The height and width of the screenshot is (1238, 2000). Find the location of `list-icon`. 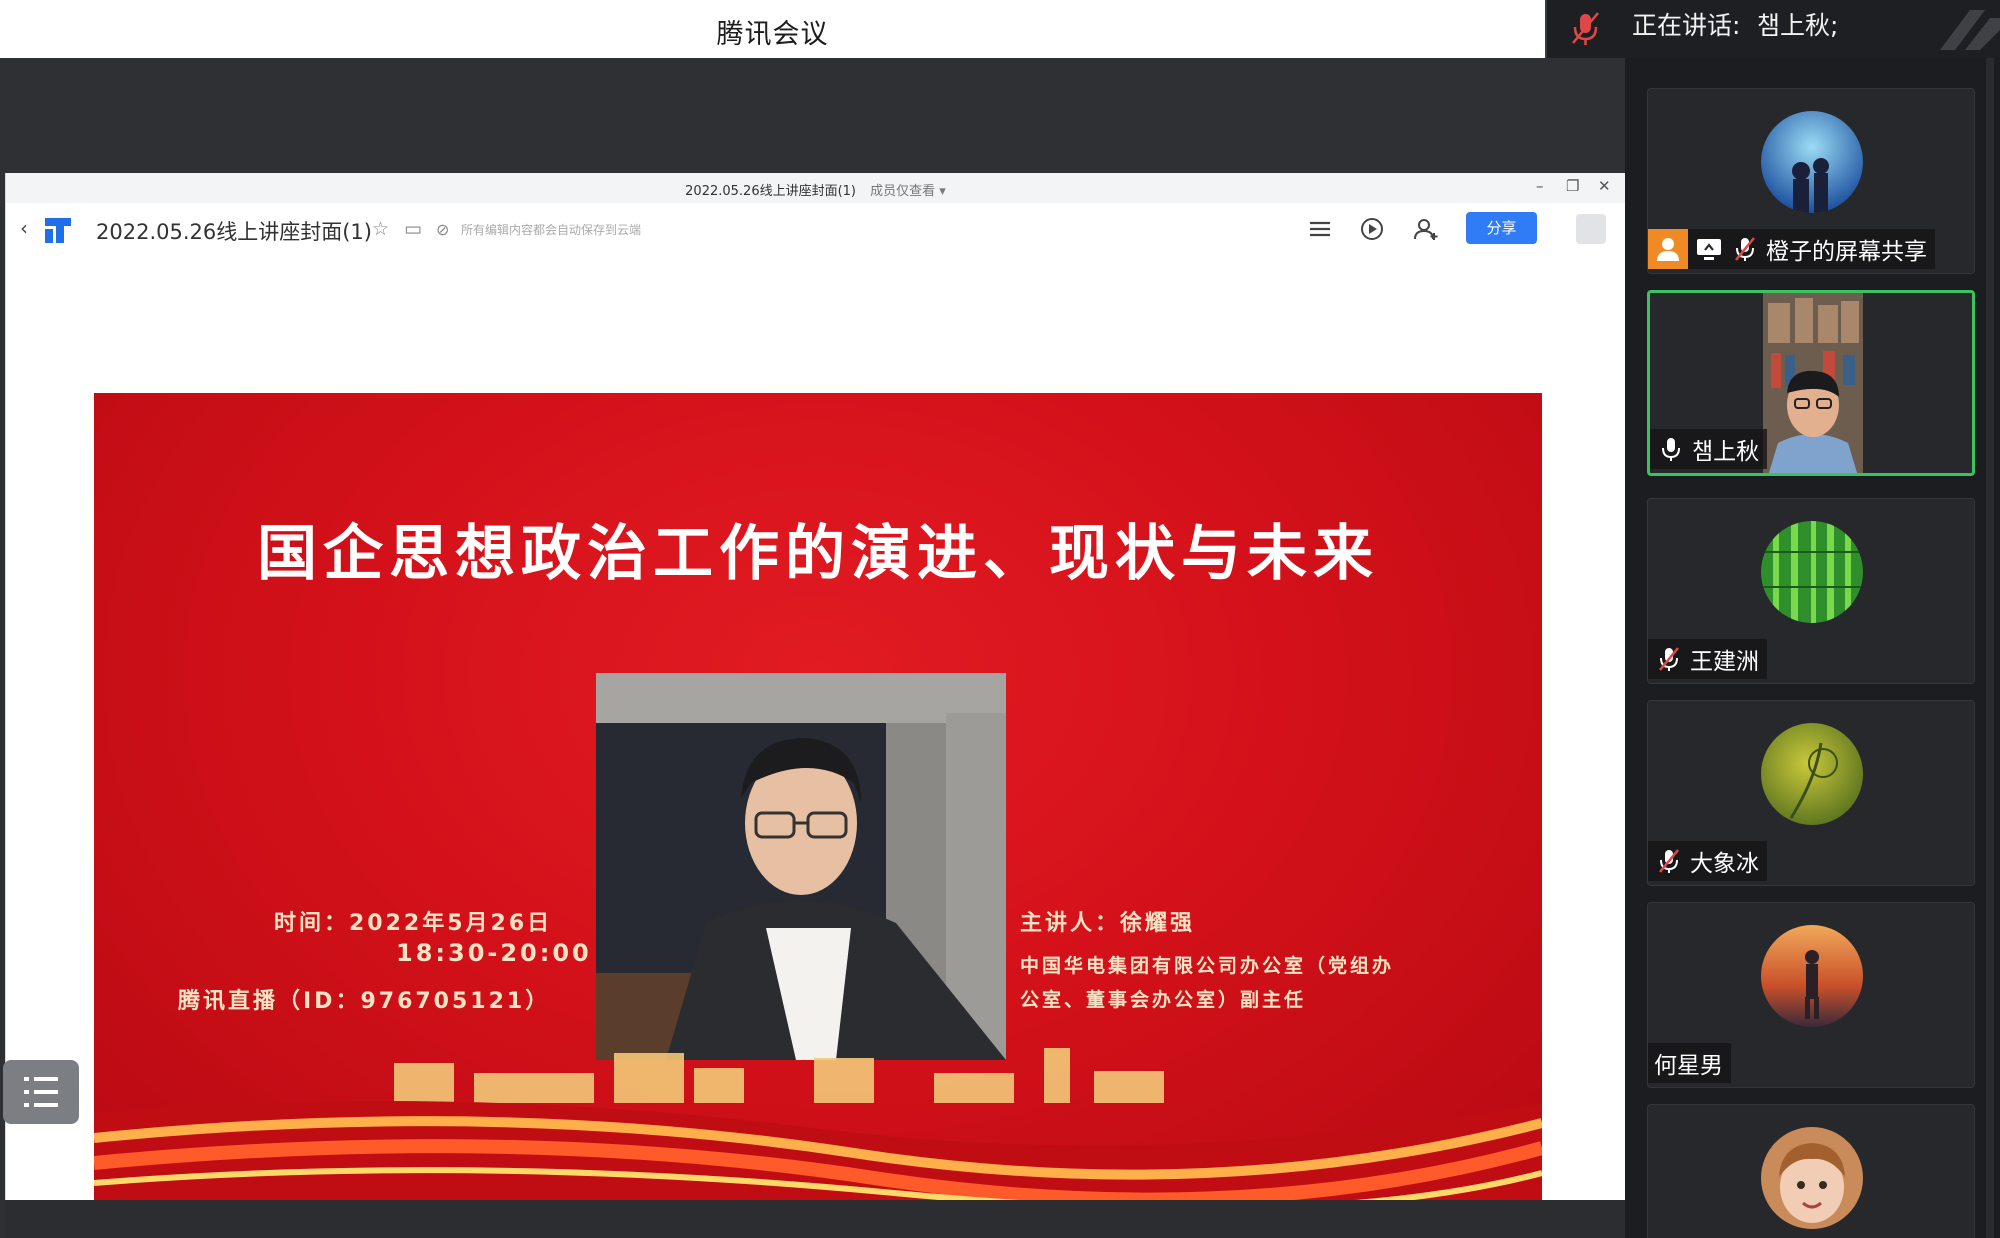

list-icon is located at coordinates (41, 1092).